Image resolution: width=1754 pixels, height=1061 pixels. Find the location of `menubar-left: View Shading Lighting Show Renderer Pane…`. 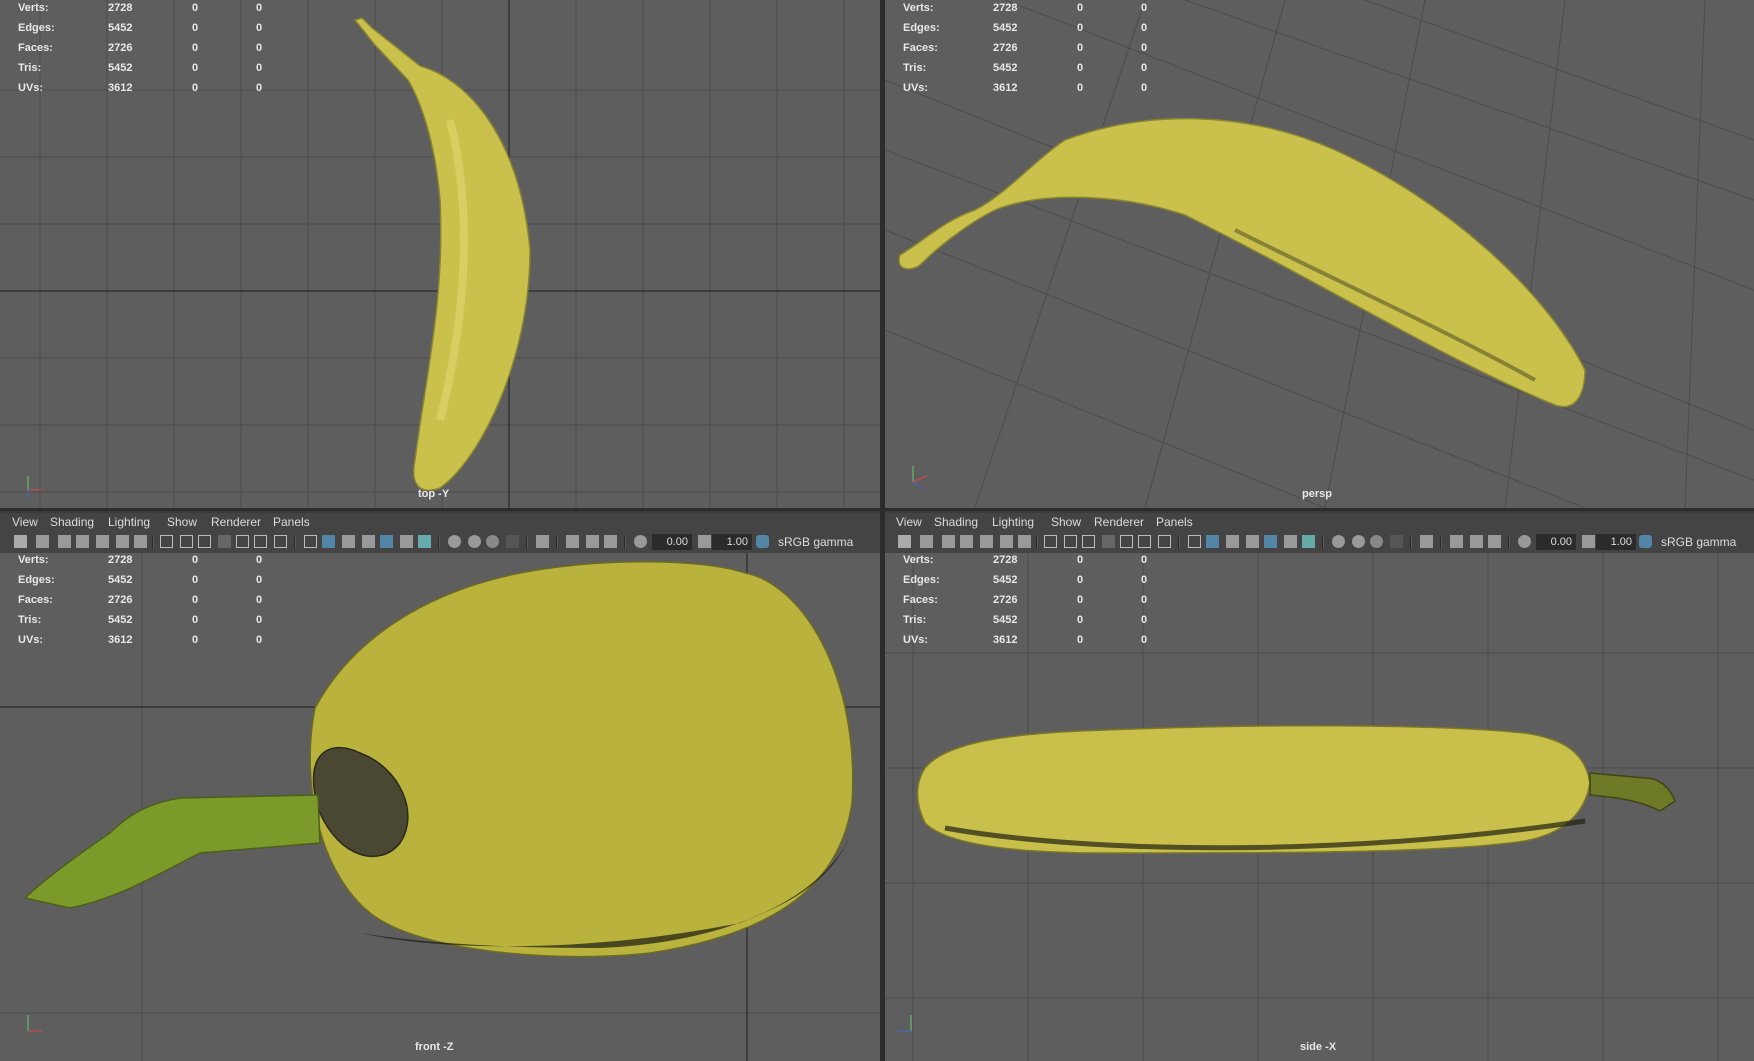

menubar-left: View Shading Lighting Show Renderer Pane… is located at coordinates (440, 522).